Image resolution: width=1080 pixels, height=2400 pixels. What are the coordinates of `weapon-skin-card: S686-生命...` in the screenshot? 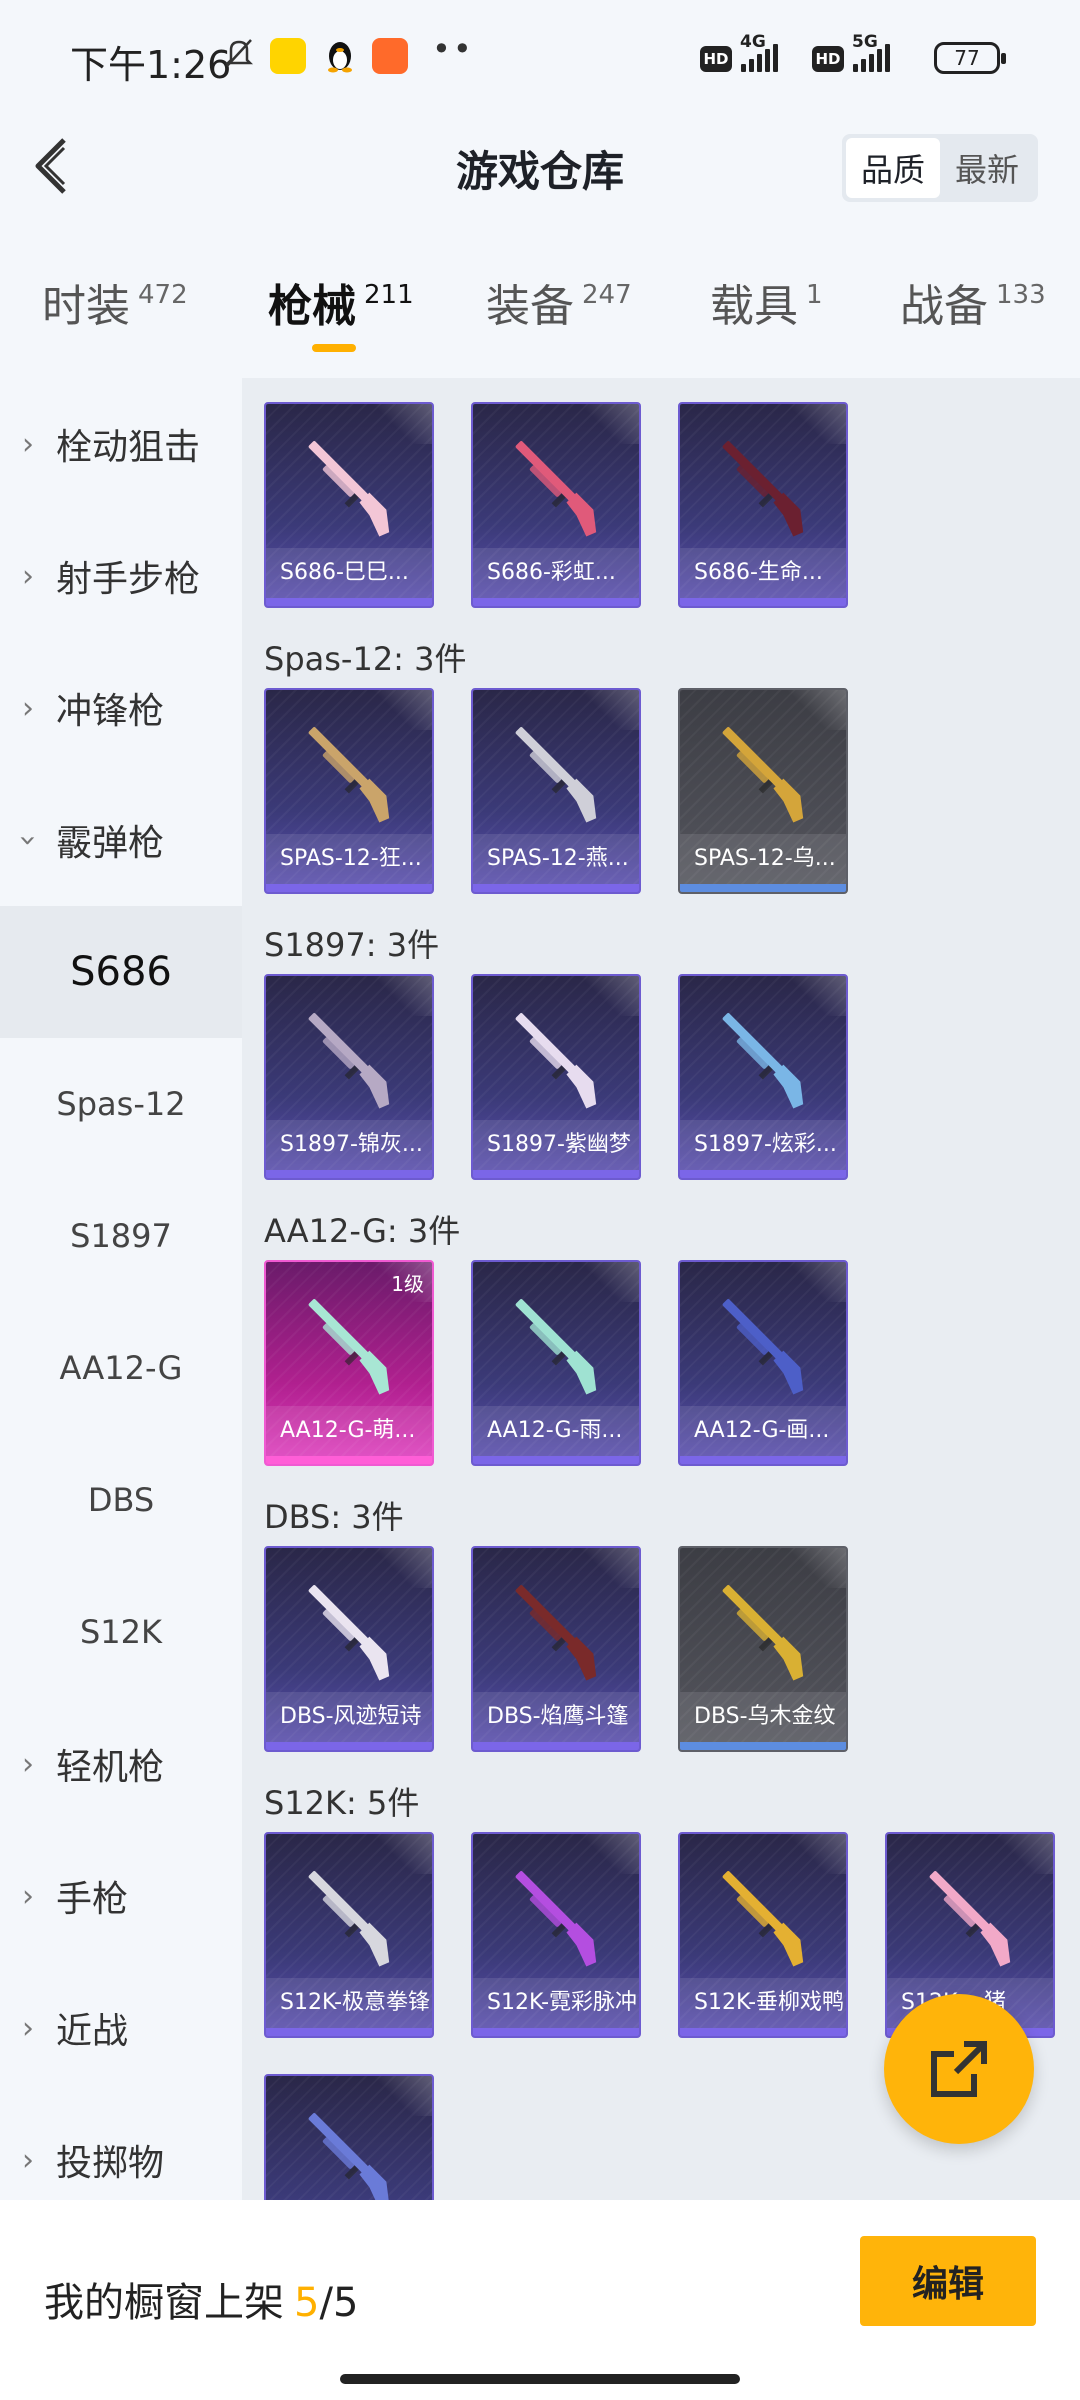 It's located at (763, 505).